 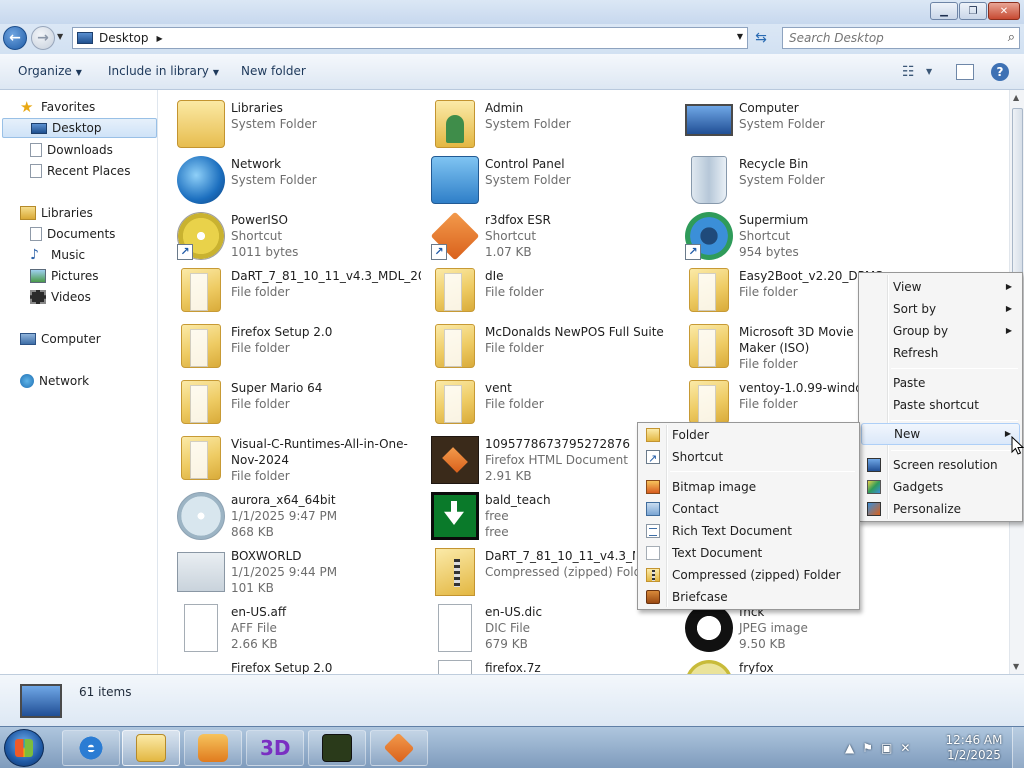 I want to click on search-input, so click(x=889, y=38).